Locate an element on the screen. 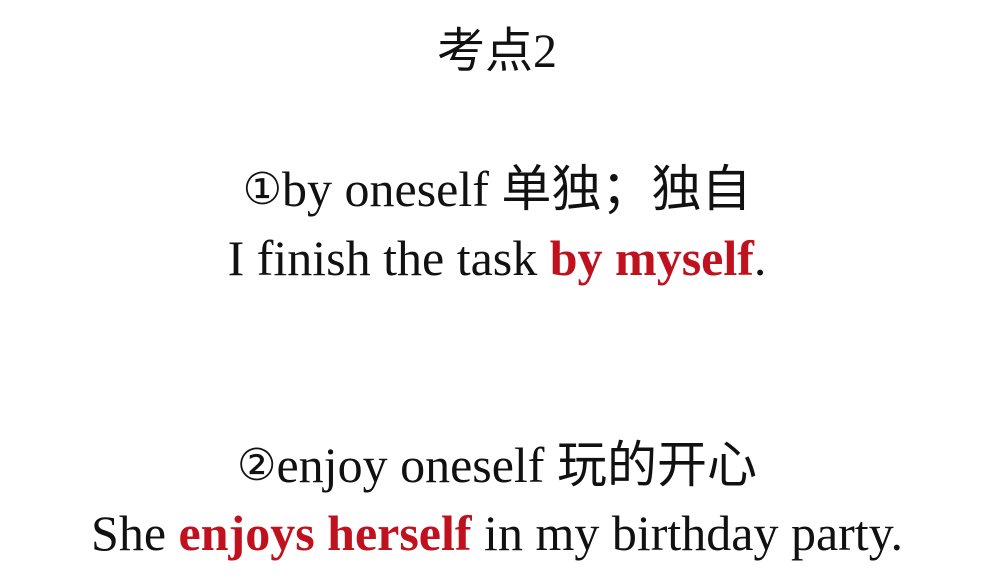 This screenshot has width=994, height=581. point-1-phrase: by oneself is located at coordinates (385, 189).